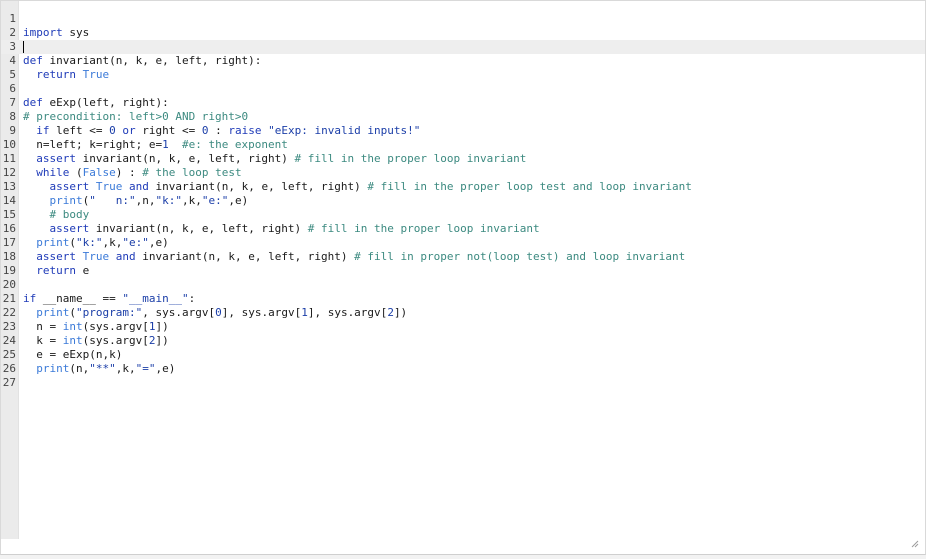 The image size is (926, 559). What do you see at coordinates (125, 256) in the screenshot?
I see `code-token: and` at bounding box center [125, 256].